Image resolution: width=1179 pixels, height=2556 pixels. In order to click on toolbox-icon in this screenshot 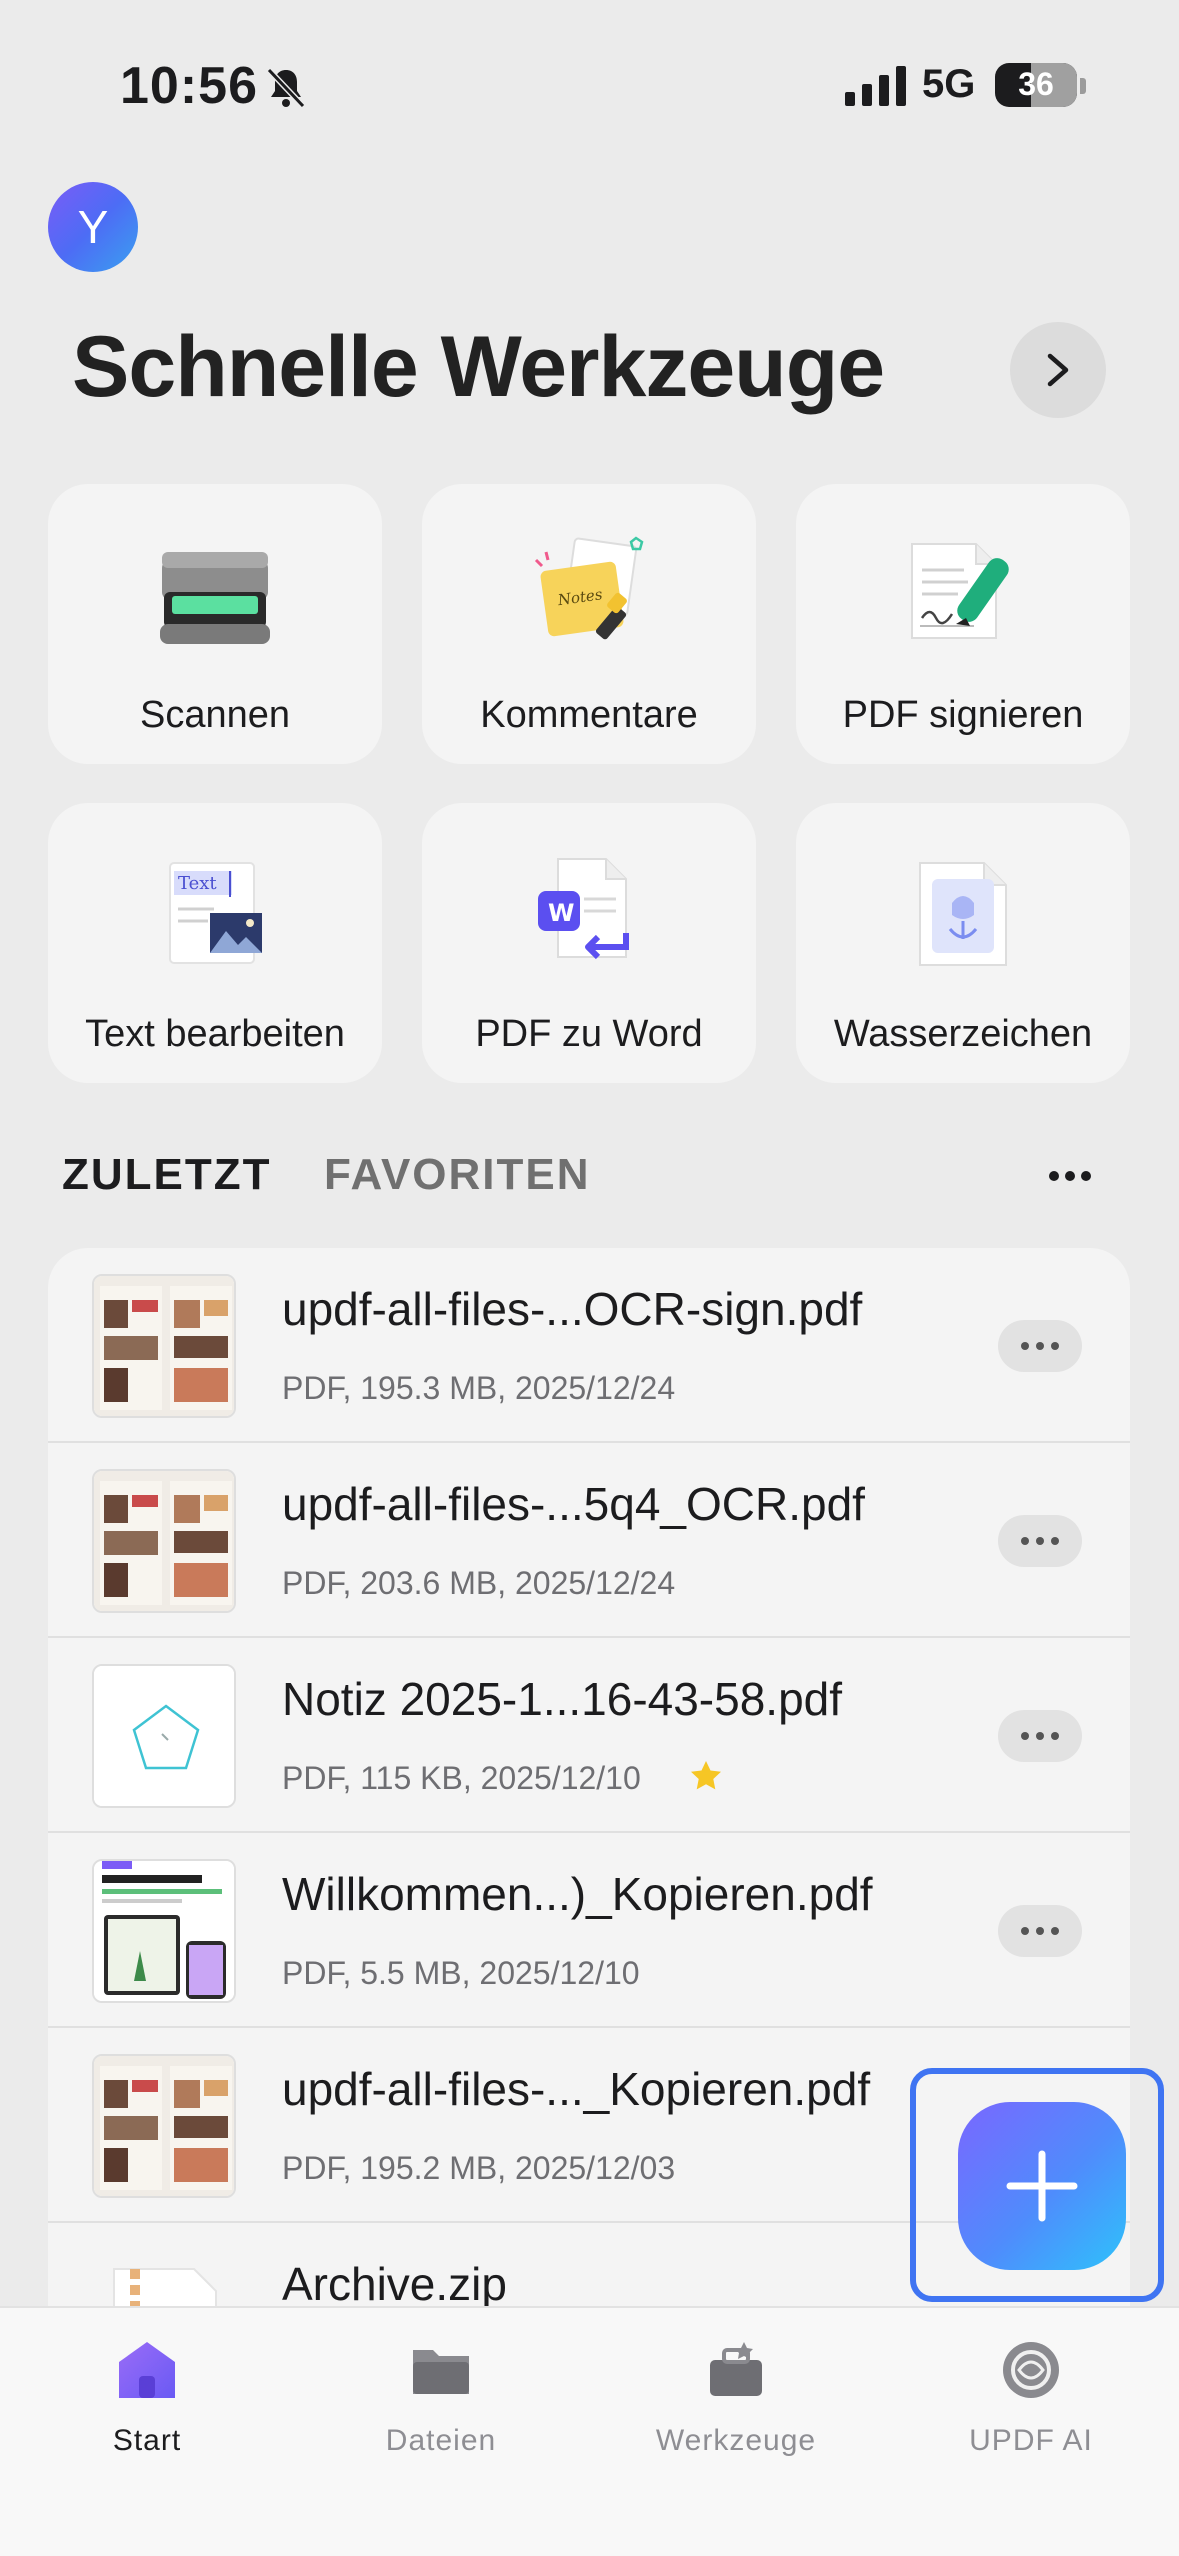, I will do `click(736, 2369)`.